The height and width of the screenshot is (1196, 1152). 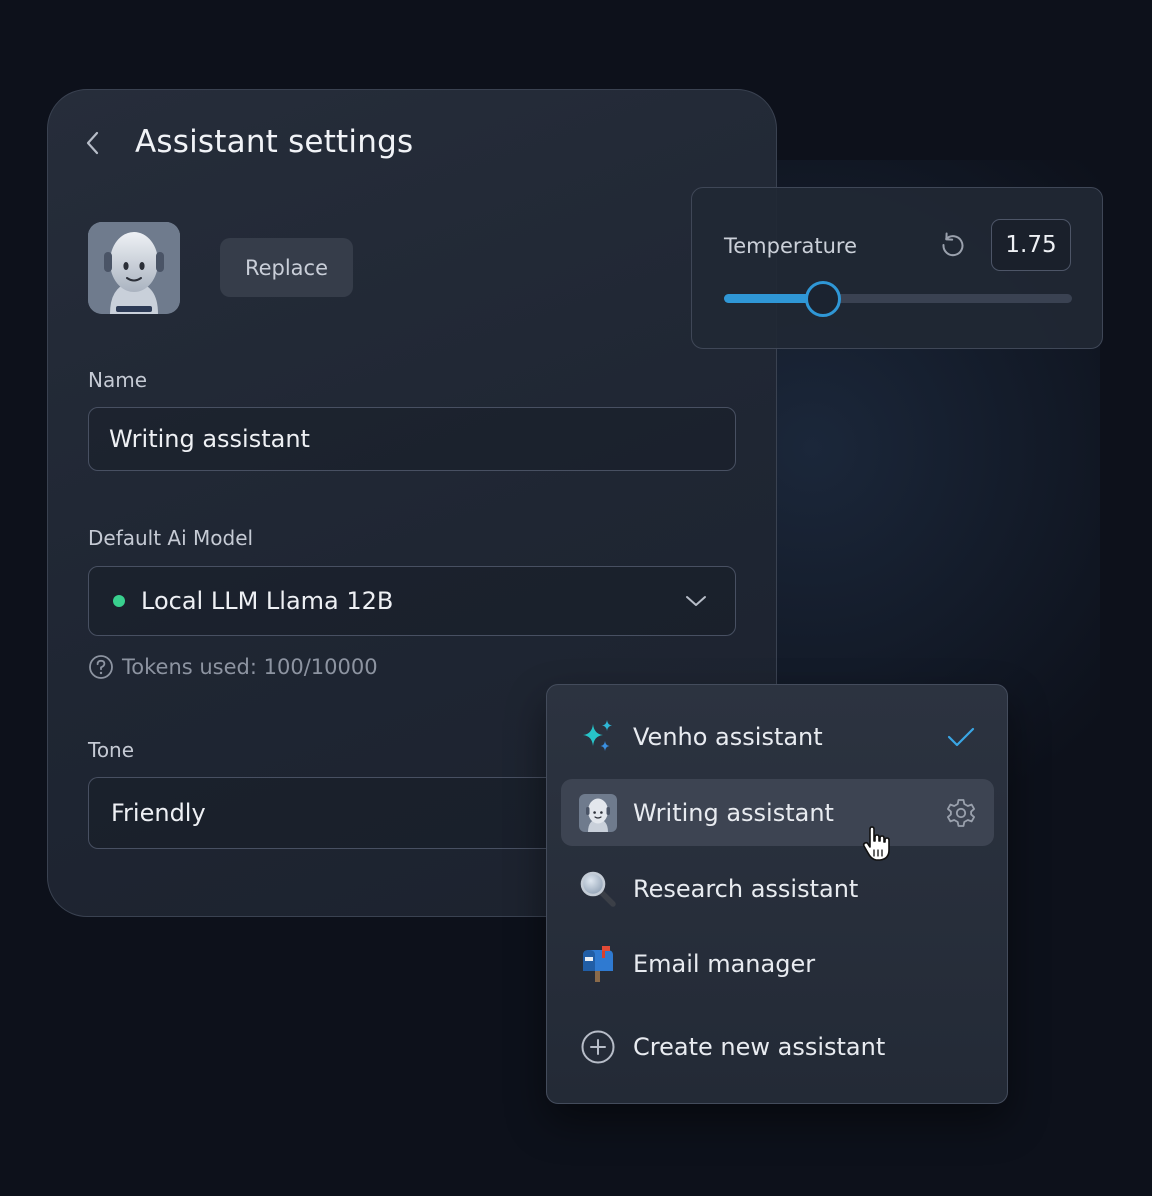 I want to click on temperature-label: Temperature, so click(x=791, y=246).